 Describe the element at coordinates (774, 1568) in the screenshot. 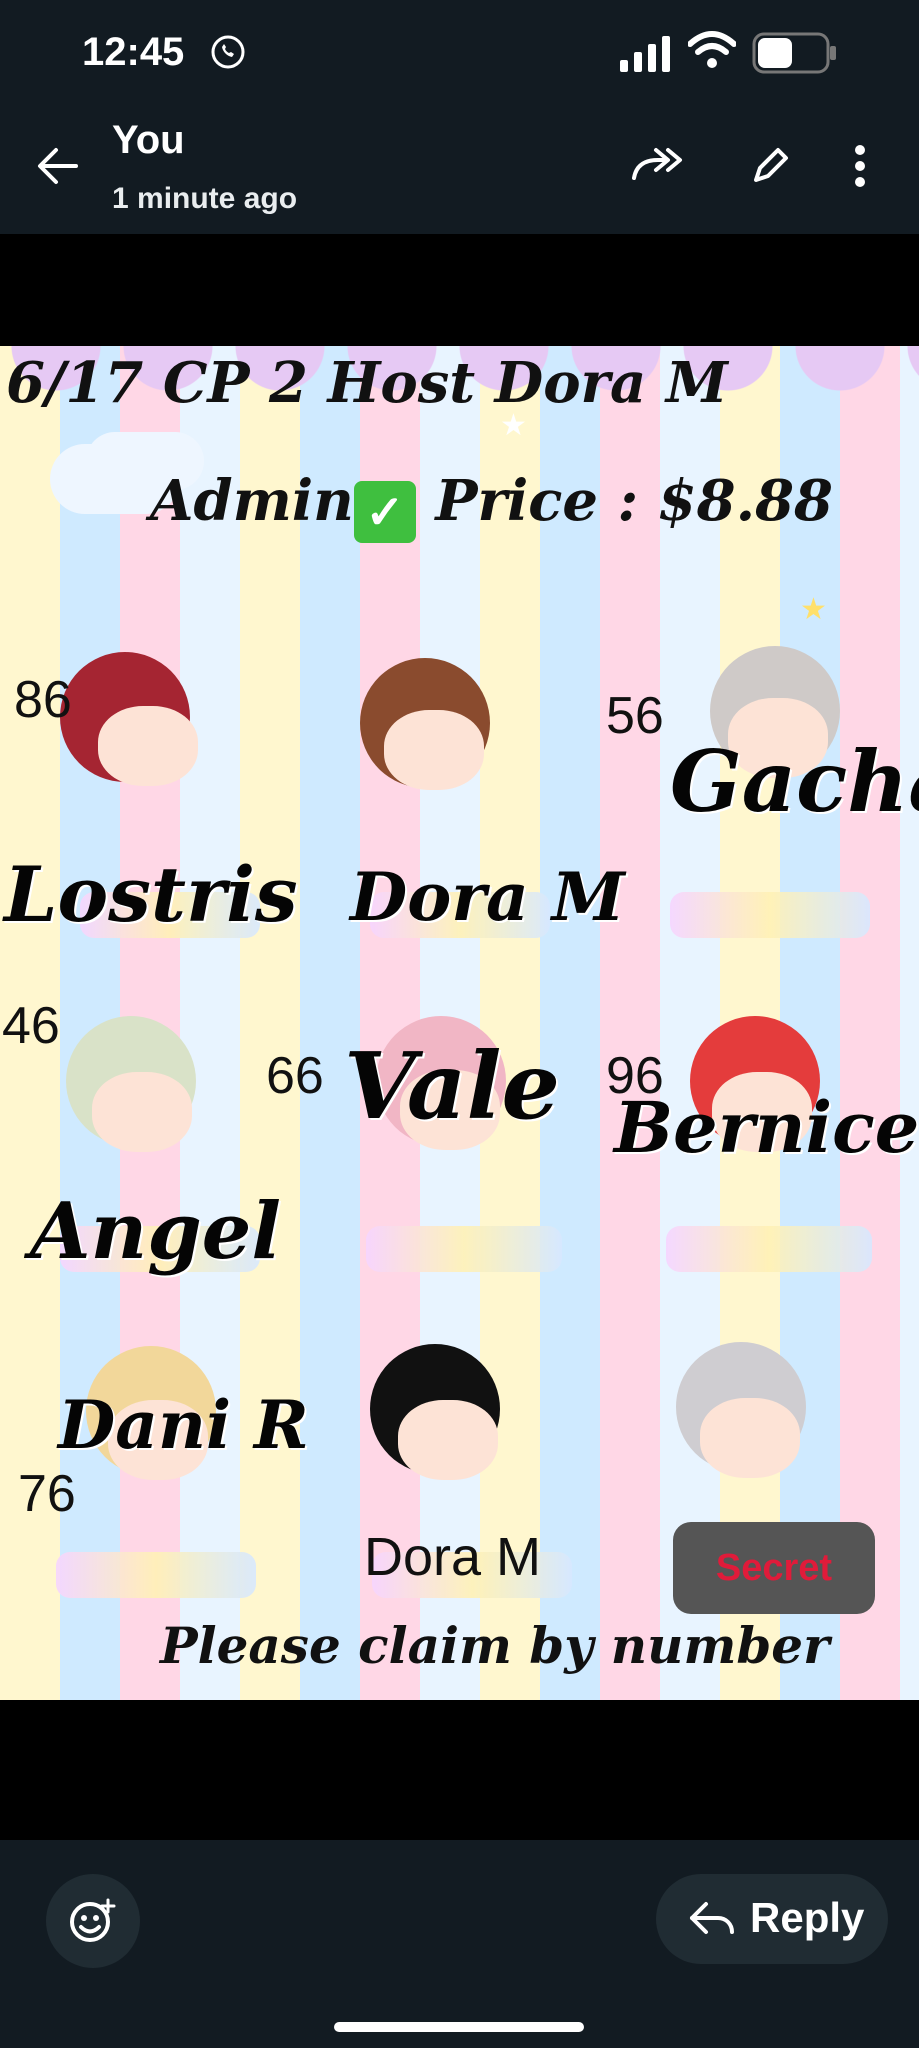

I see `secret-badge: Secret` at that location.